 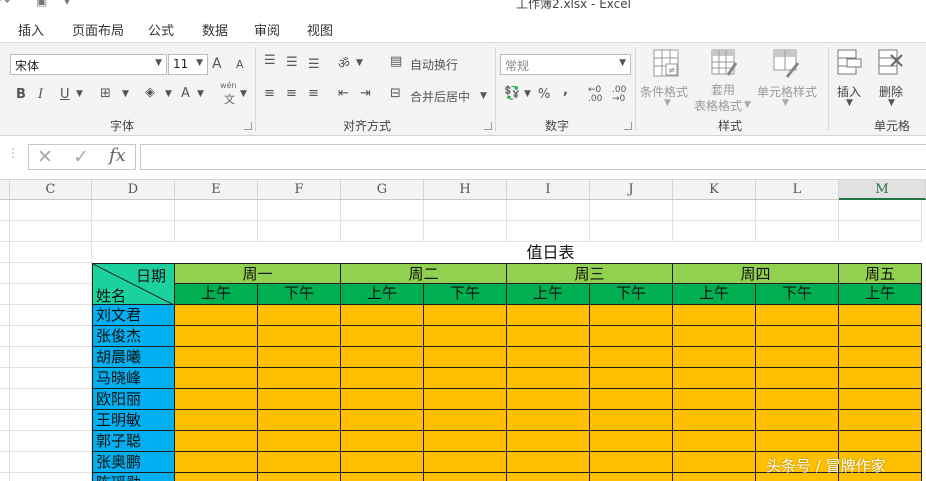 What do you see at coordinates (269, 93) in the screenshot?
I see `align-left-icon: ≡` at bounding box center [269, 93].